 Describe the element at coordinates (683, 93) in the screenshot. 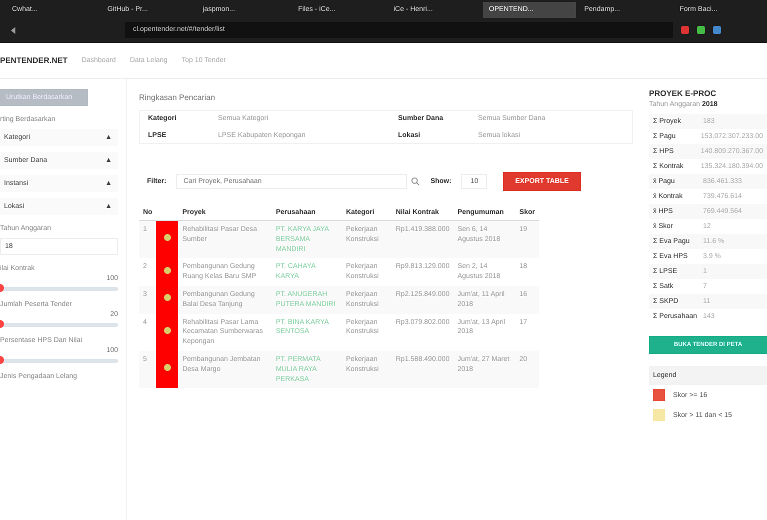

I see `panel-title: PROYEK E-PROC` at that location.